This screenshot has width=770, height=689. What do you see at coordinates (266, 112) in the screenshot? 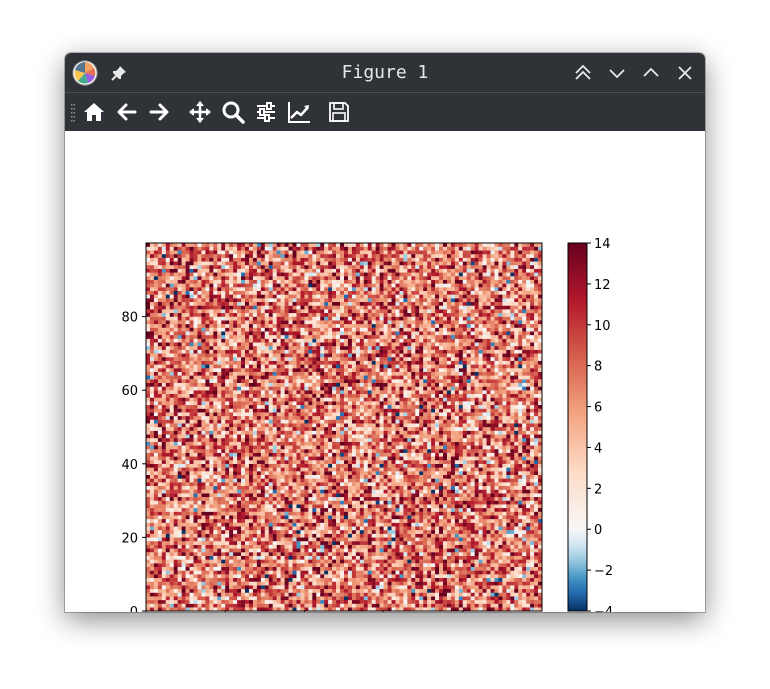
I see `configure-subplots-icon` at bounding box center [266, 112].